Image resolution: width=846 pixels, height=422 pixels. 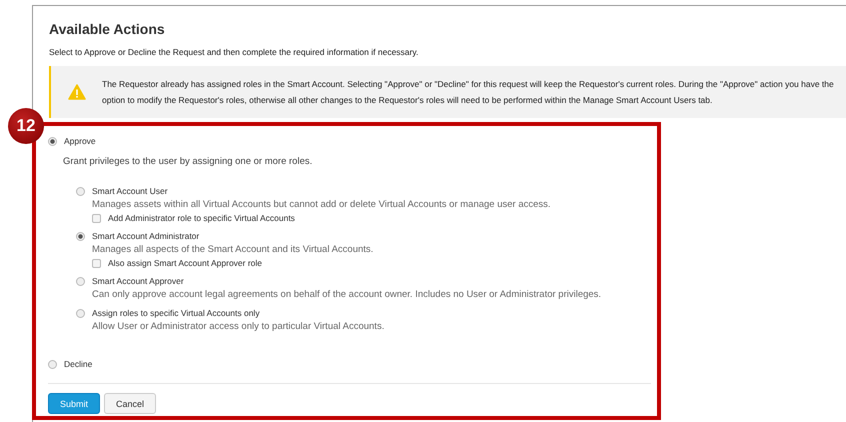 What do you see at coordinates (185, 263) in the screenshot?
I see `checkbox-label: Also assign Smart Account Approver role` at bounding box center [185, 263].